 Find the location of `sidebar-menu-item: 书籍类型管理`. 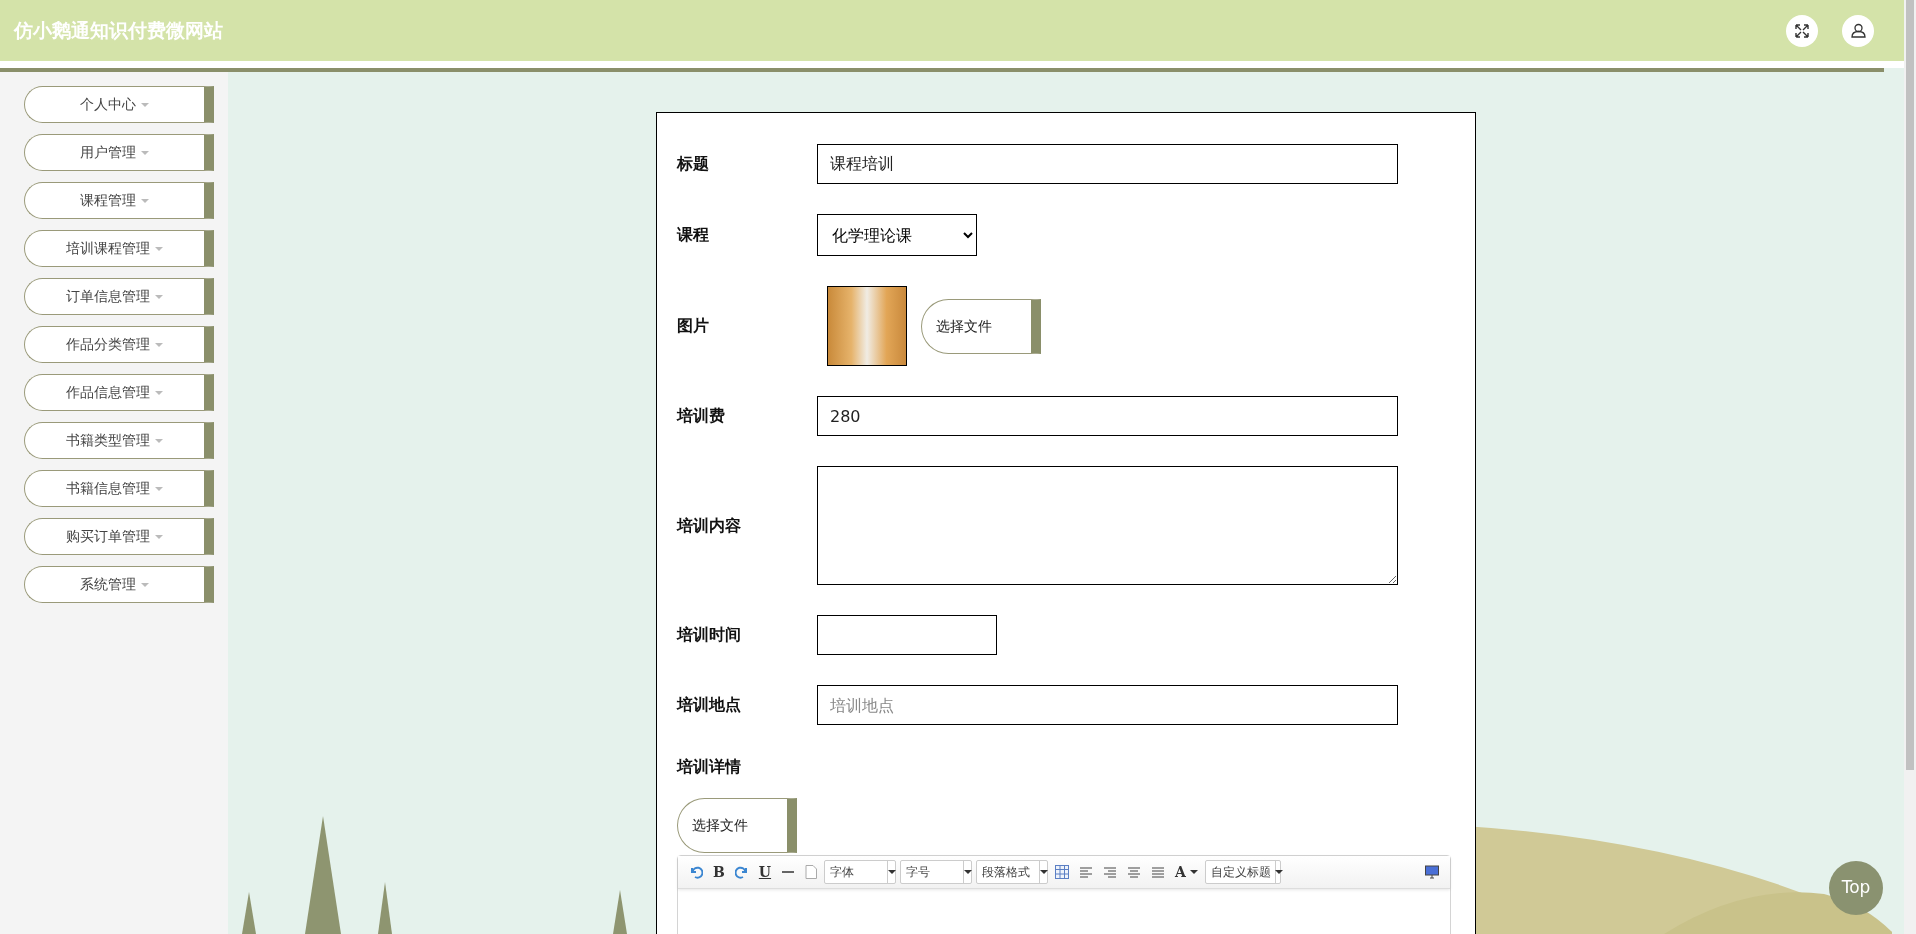

sidebar-menu-item: 书籍类型管理 is located at coordinates (119, 440).